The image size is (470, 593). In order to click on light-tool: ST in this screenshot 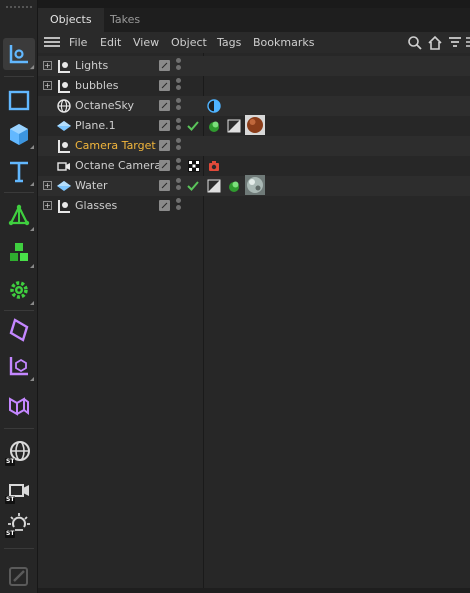, I will do `click(19, 524)`.